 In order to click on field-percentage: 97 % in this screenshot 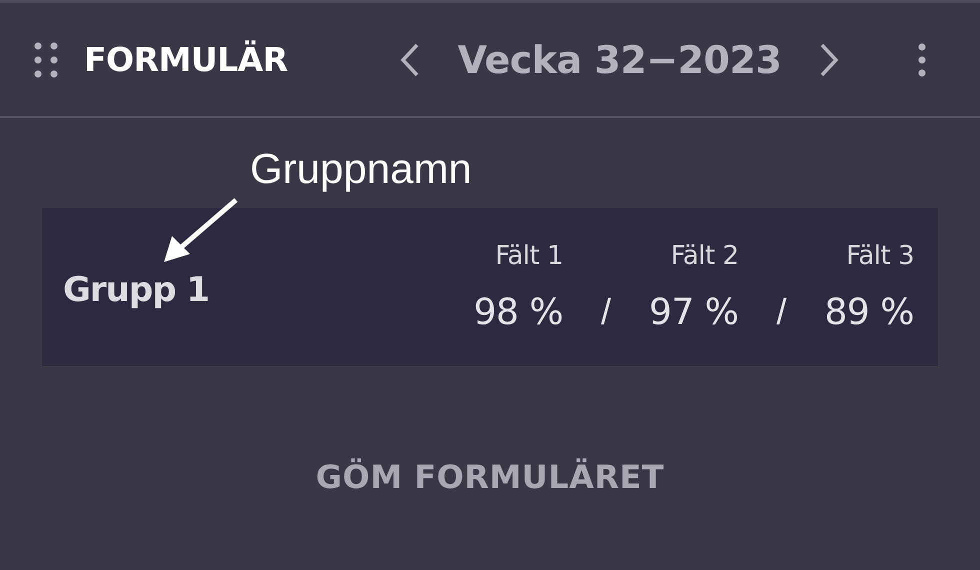, I will do `click(694, 312)`.